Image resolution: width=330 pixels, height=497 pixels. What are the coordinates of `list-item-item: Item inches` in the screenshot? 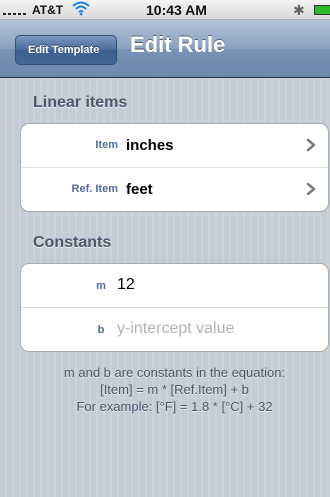 It's located at (174, 146).